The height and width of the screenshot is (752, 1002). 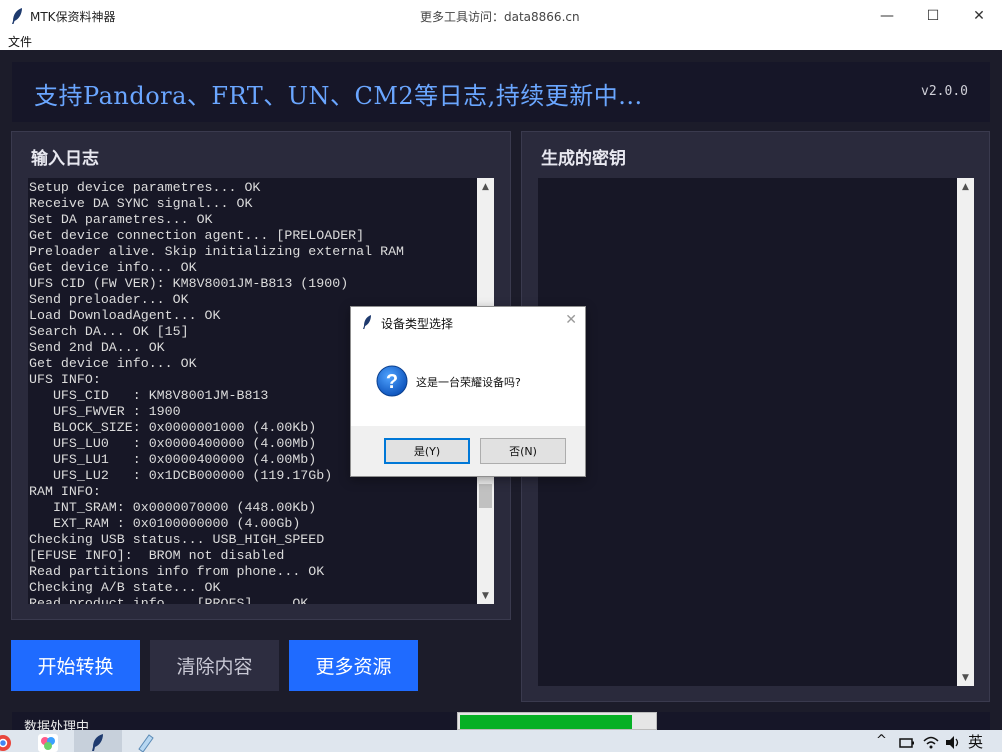 What do you see at coordinates (65, 491) in the screenshot?
I see `log-line: RAM INFO:` at bounding box center [65, 491].